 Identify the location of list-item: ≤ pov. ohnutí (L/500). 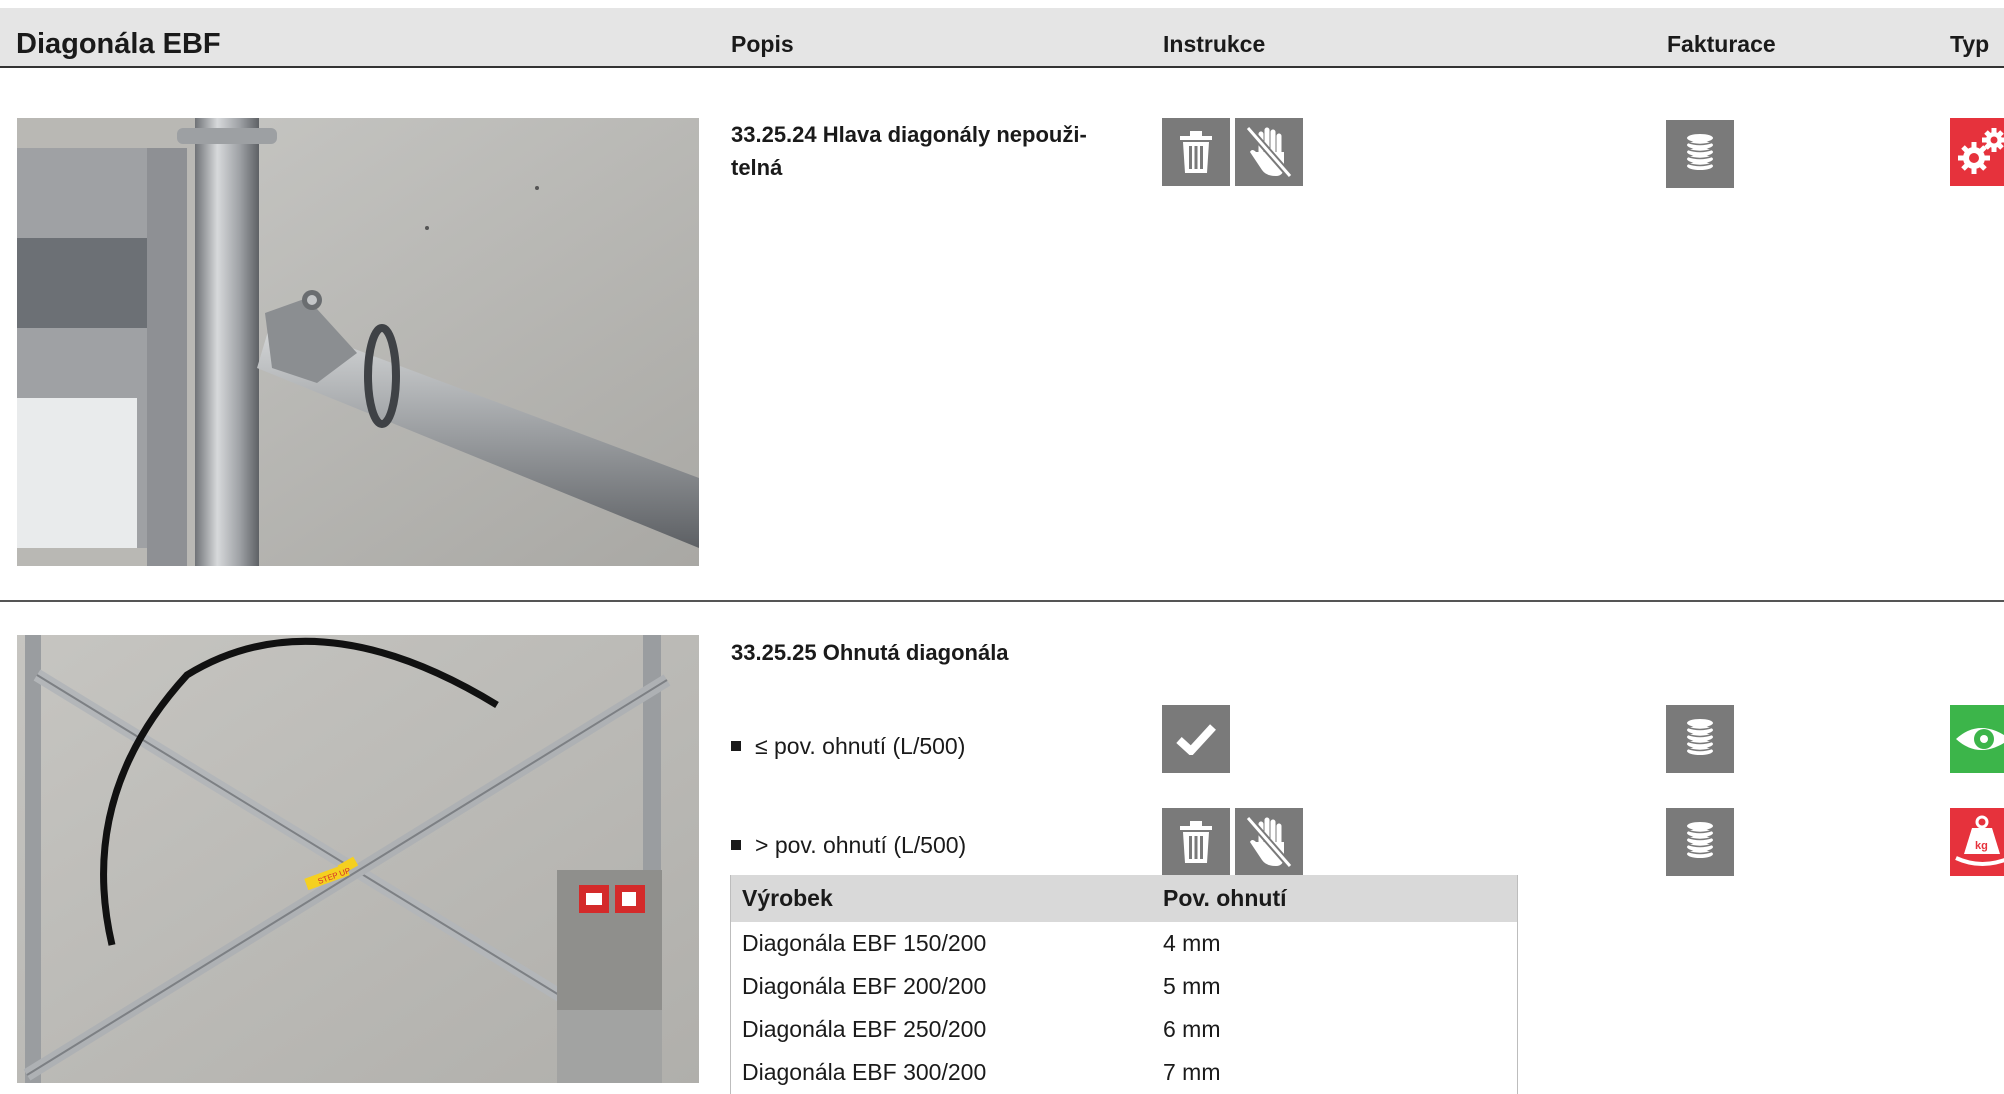
(848, 746).